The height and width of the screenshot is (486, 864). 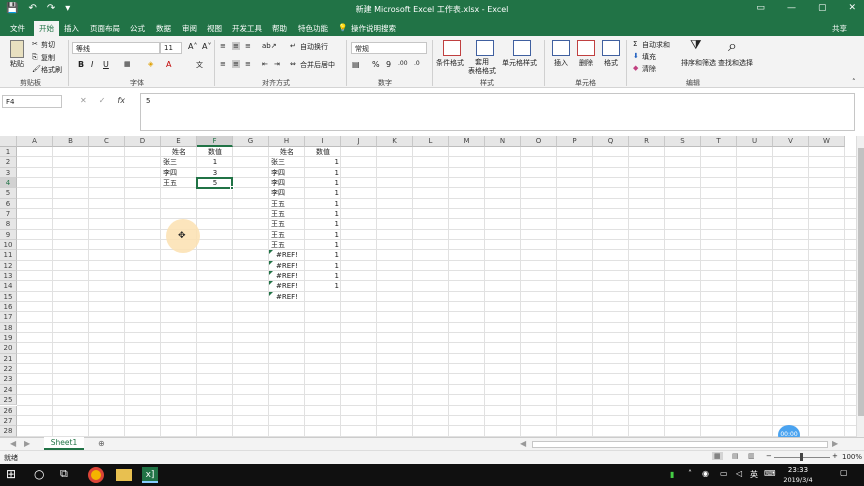 I want to click on cell-e1: 姓名, so click(x=179, y=152).